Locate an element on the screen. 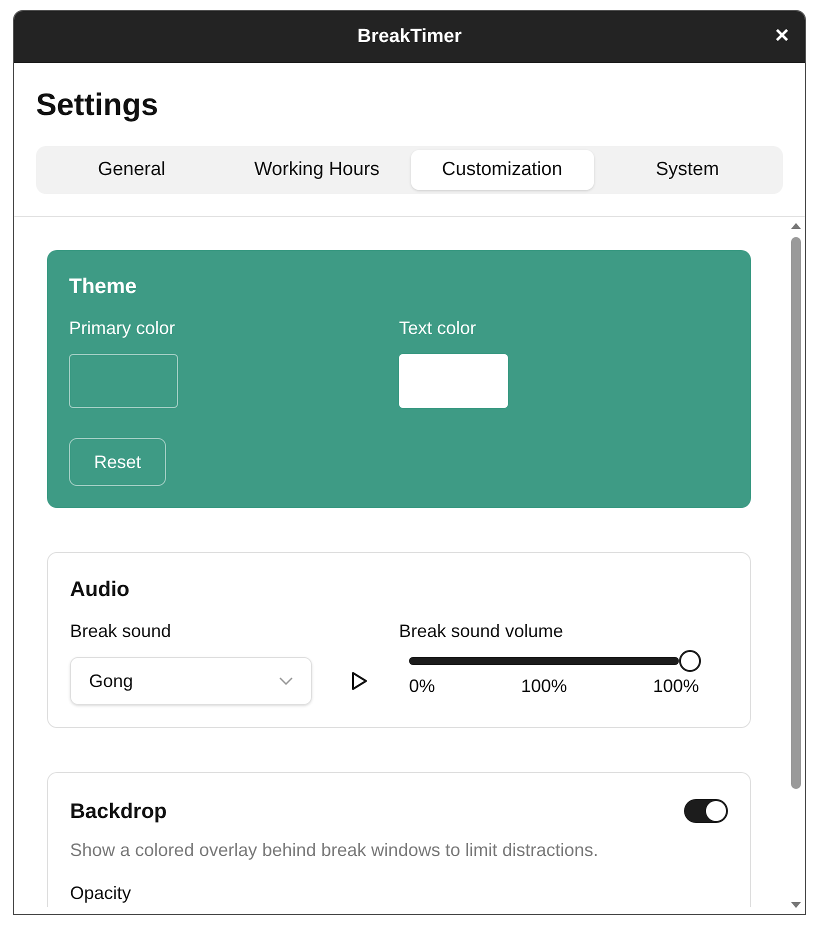 The width and height of the screenshot is (819, 928). description: Show a colored overlay behind break windows to limit distractions. is located at coordinates (335, 850).